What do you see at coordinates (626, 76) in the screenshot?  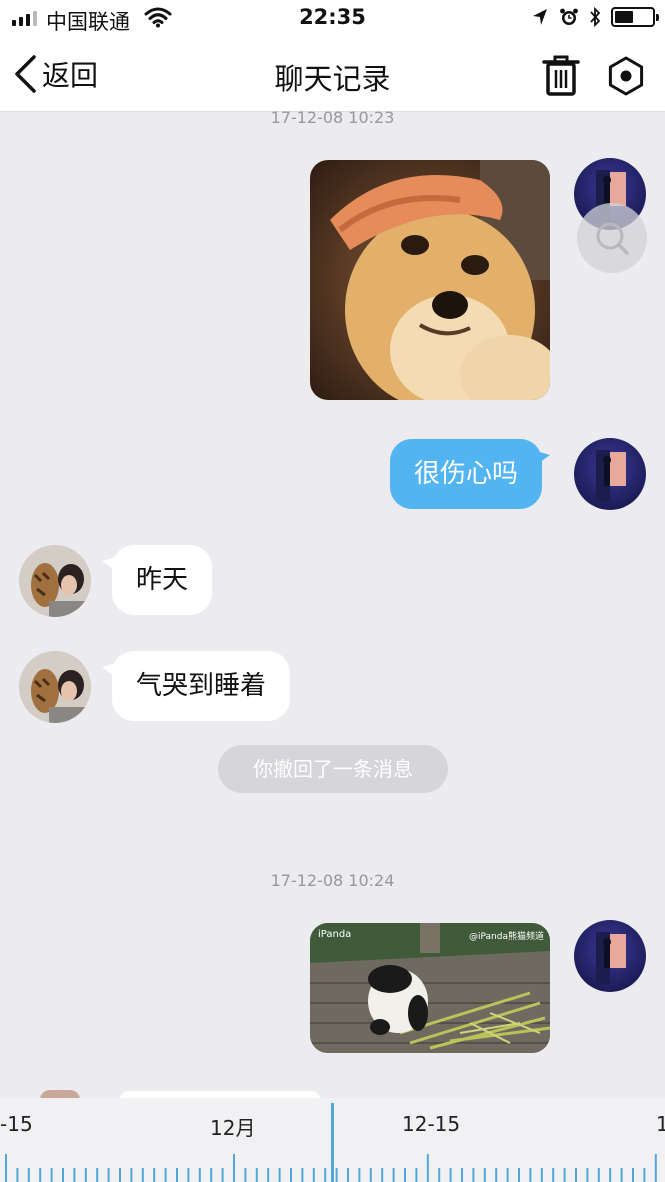 I see `settings-hexagon-icon` at bounding box center [626, 76].